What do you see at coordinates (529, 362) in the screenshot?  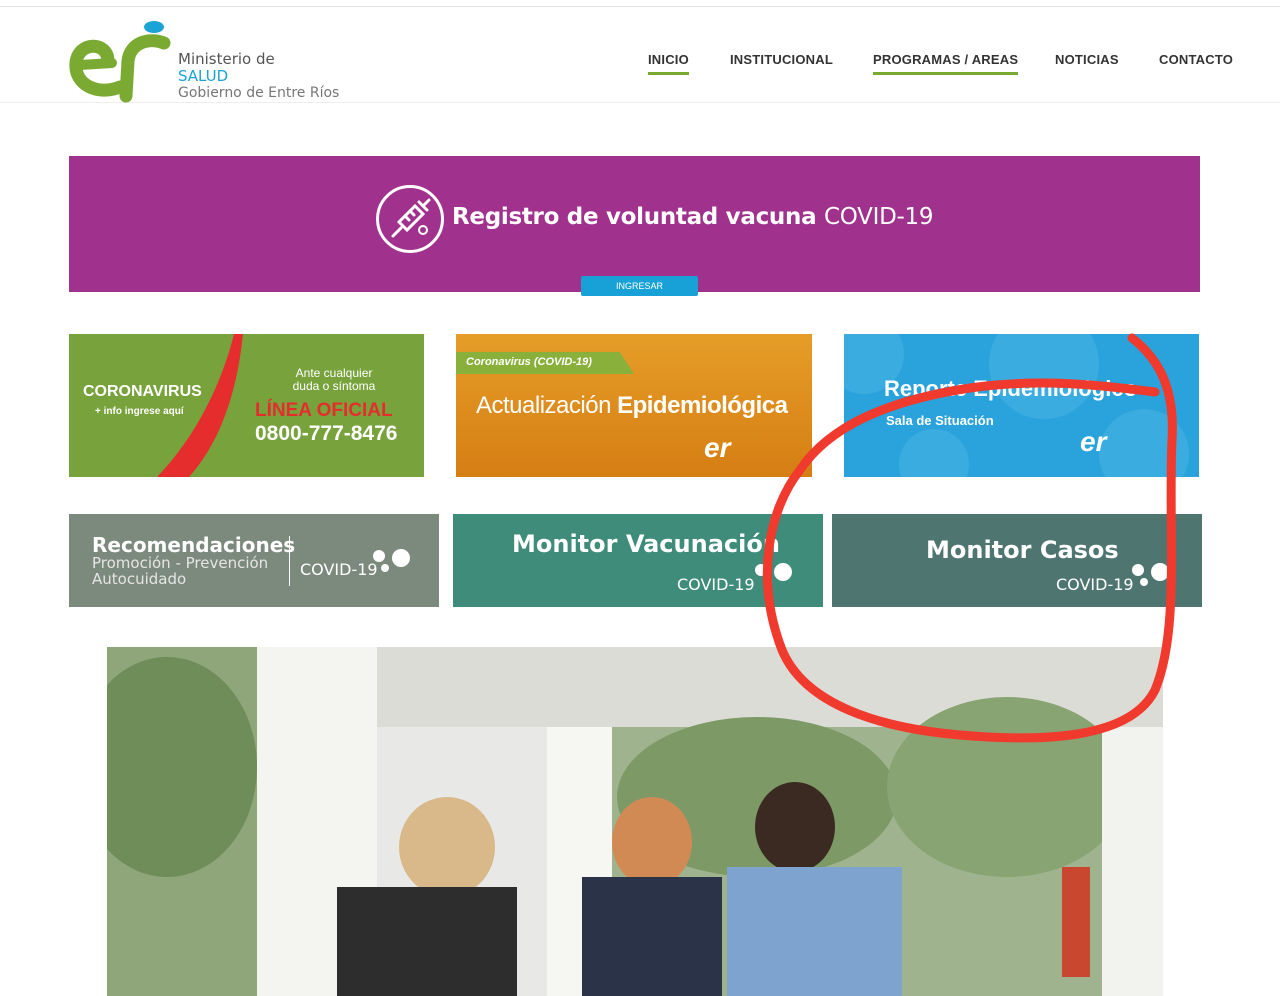 I see `covid-tag-label: Coronavirus (COVID-19)` at bounding box center [529, 362].